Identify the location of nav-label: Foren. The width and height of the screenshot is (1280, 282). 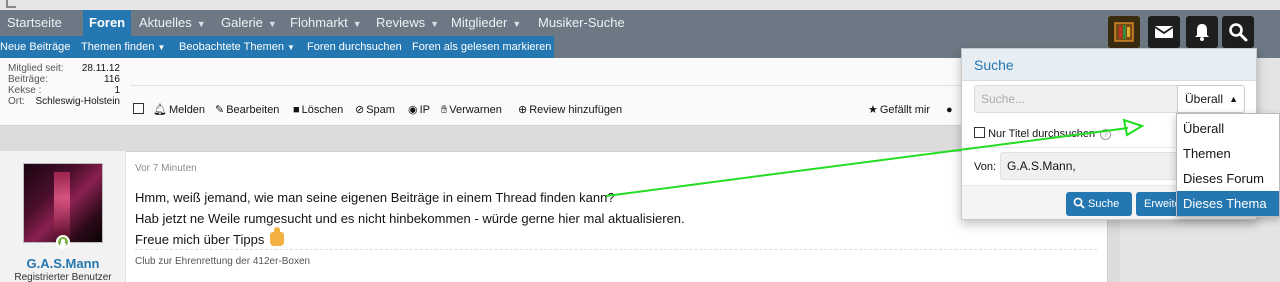
(107, 22).